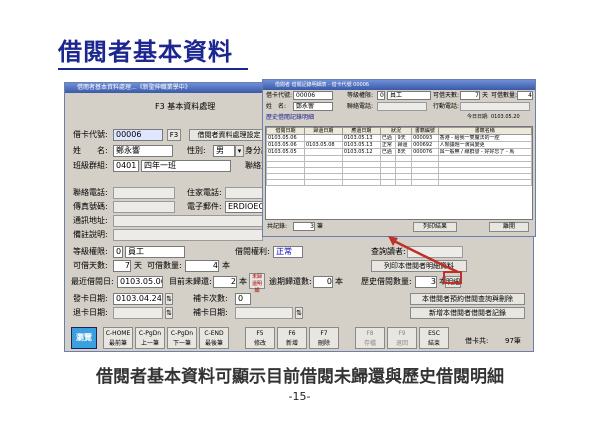 The height and width of the screenshot is (424, 599). What do you see at coordinates (402, 338) in the screenshot?
I see `cancel-button: F9 退回` at bounding box center [402, 338].